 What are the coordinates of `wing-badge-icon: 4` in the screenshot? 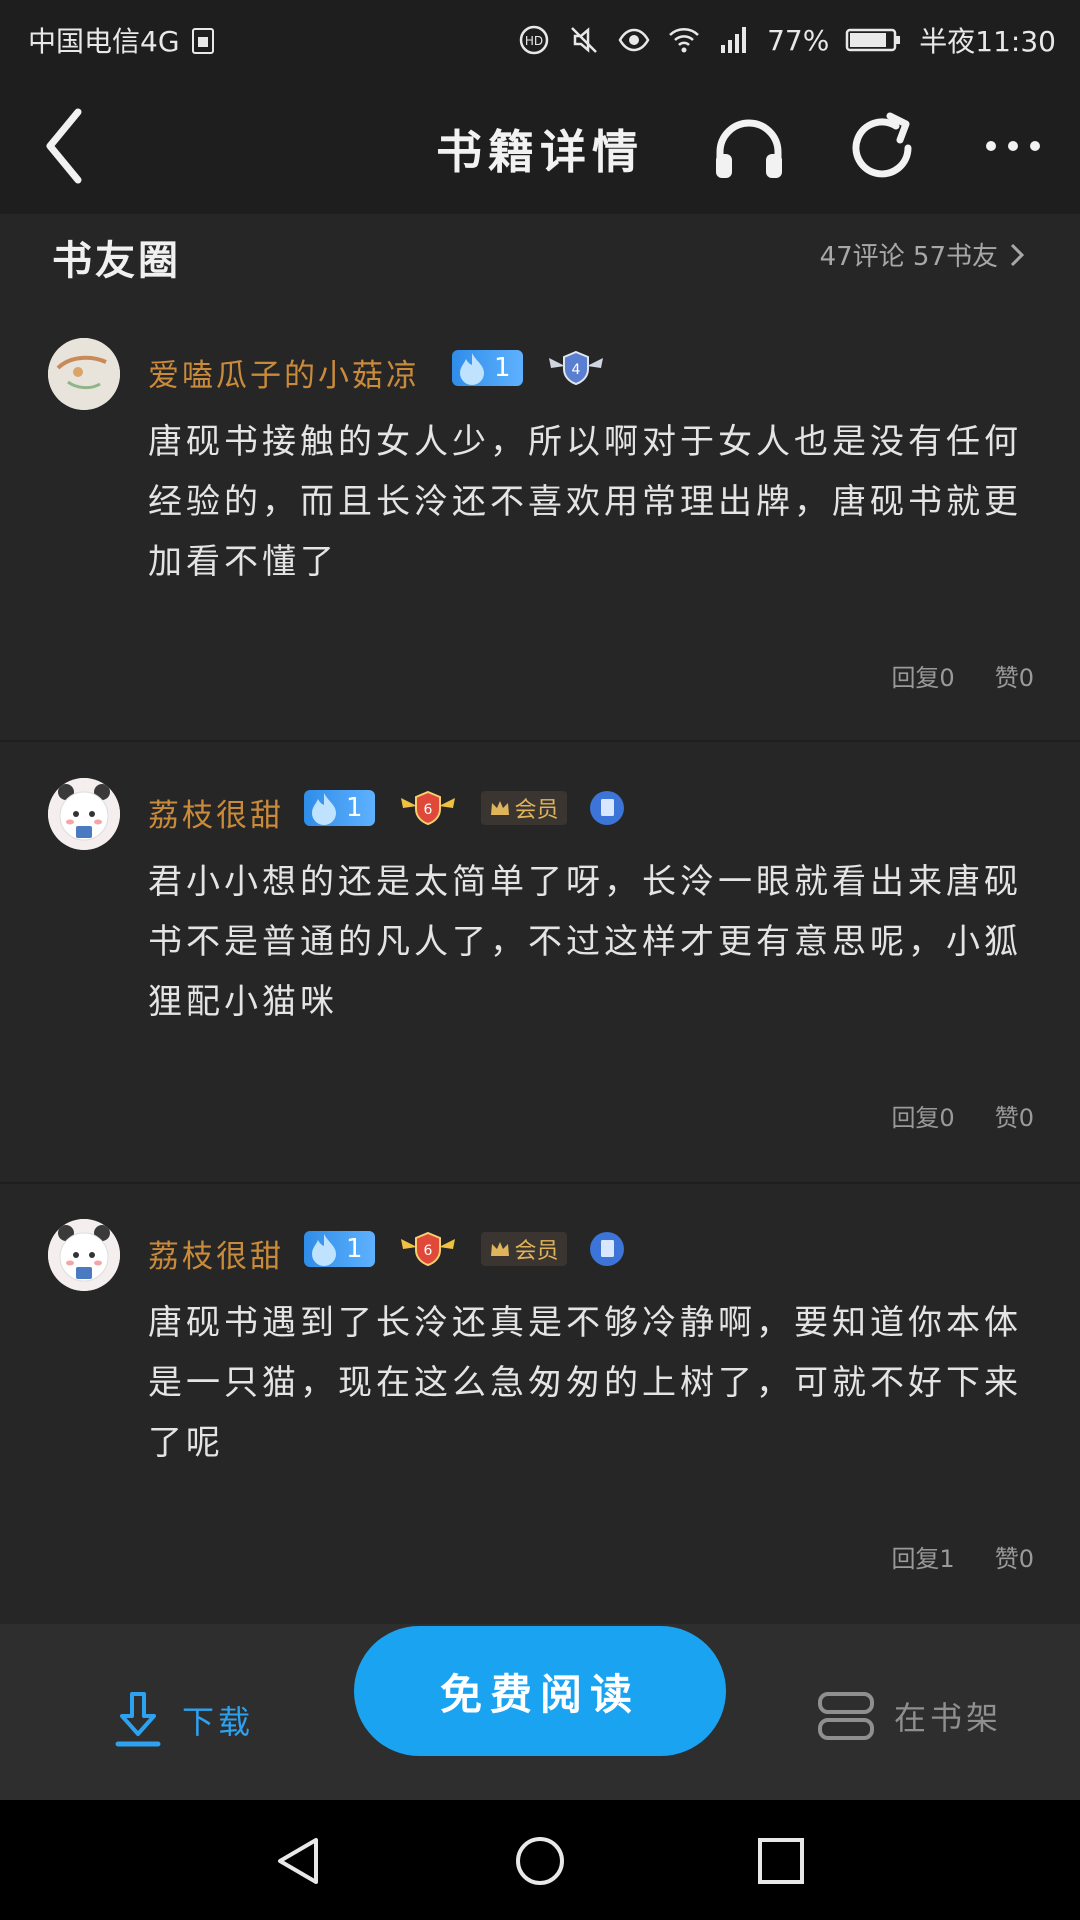 It's located at (575, 368).